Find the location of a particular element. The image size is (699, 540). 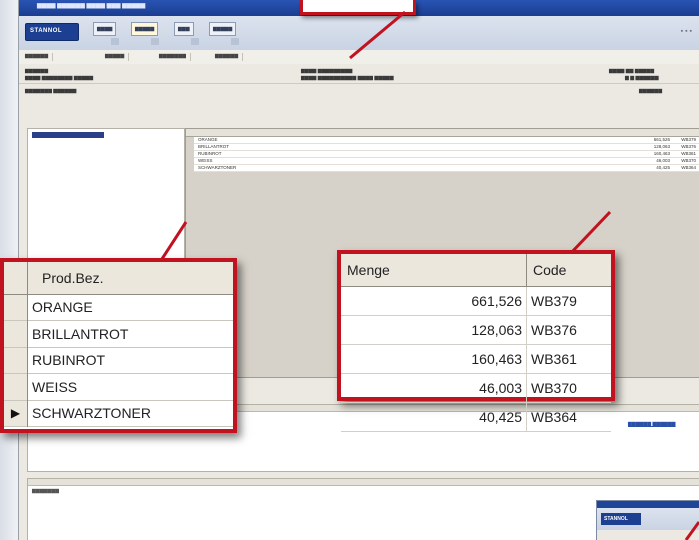

top-callout-fragment is located at coordinates (358, 7).